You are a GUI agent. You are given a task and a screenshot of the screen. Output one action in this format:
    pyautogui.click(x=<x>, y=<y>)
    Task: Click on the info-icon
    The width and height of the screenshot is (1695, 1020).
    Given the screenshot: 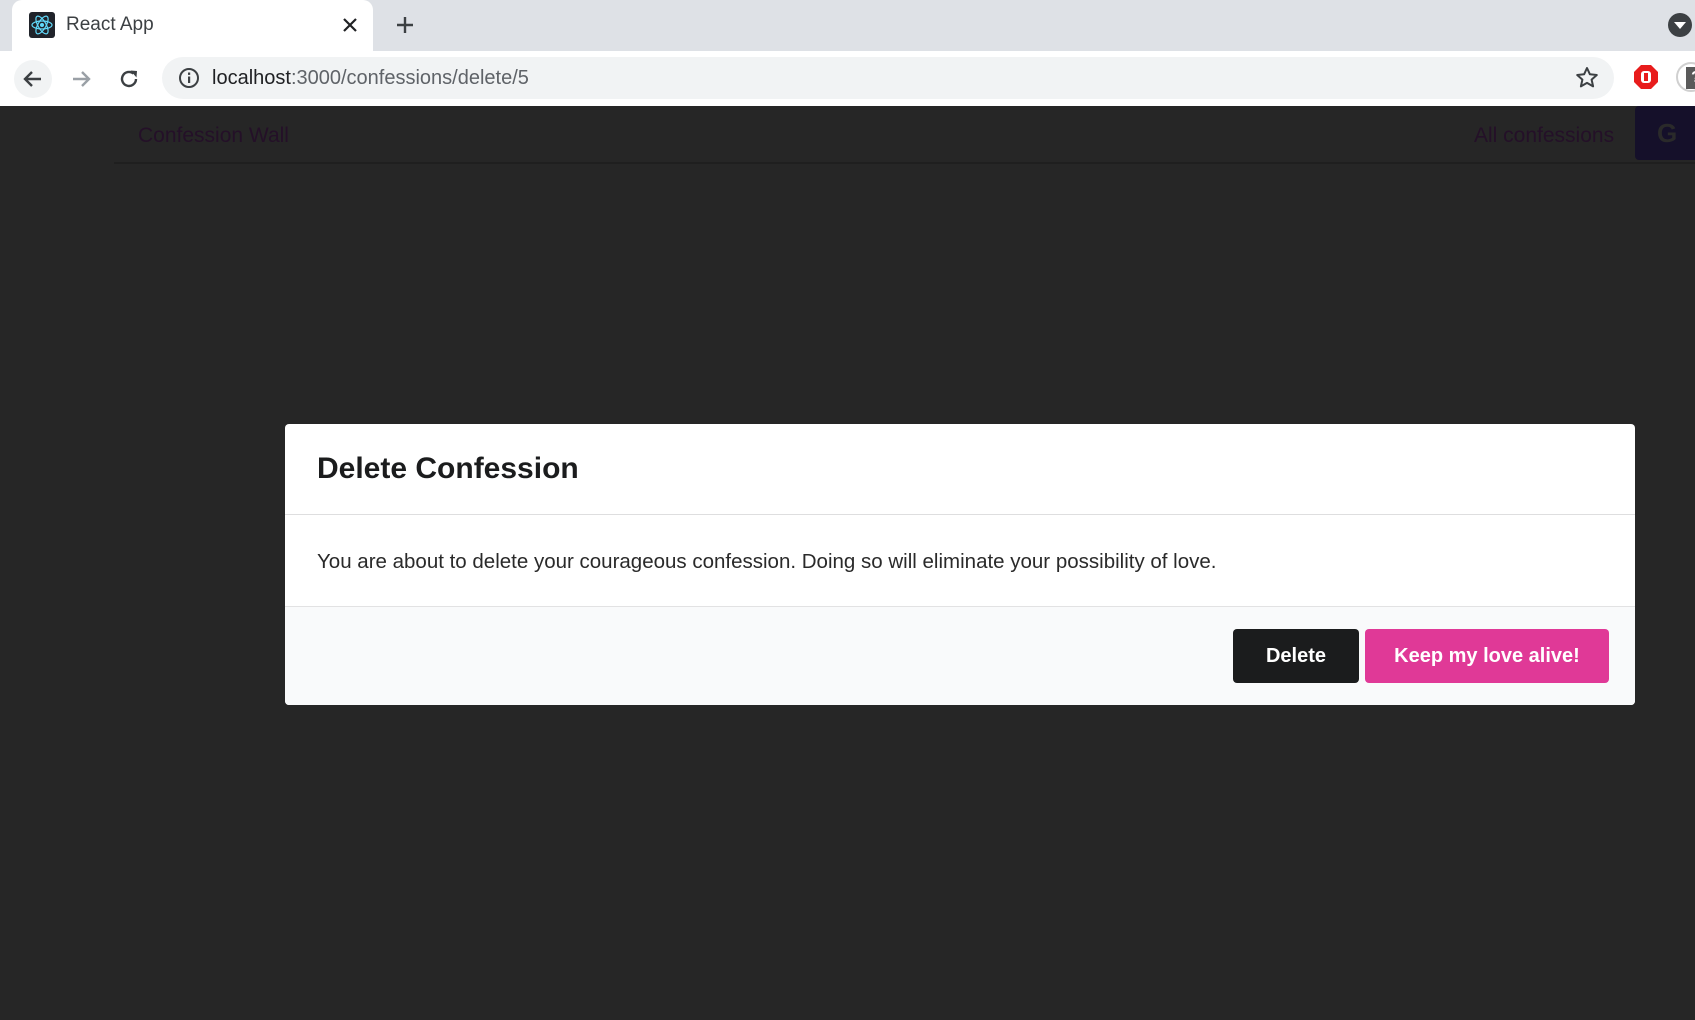 What is the action you would take?
    pyautogui.click(x=189, y=78)
    